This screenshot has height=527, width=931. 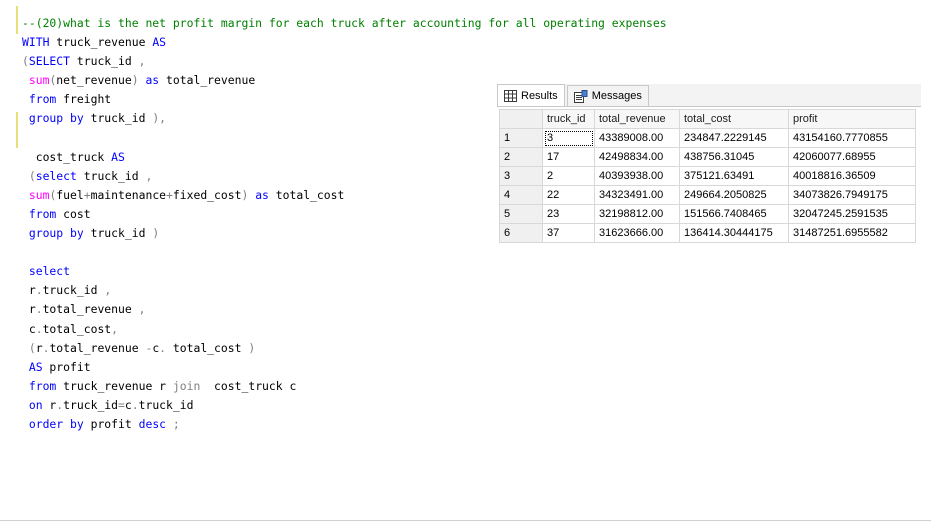 What do you see at coordinates (637, 195) in the screenshot?
I see `table-cell: 34323491.00` at bounding box center [637, 195].